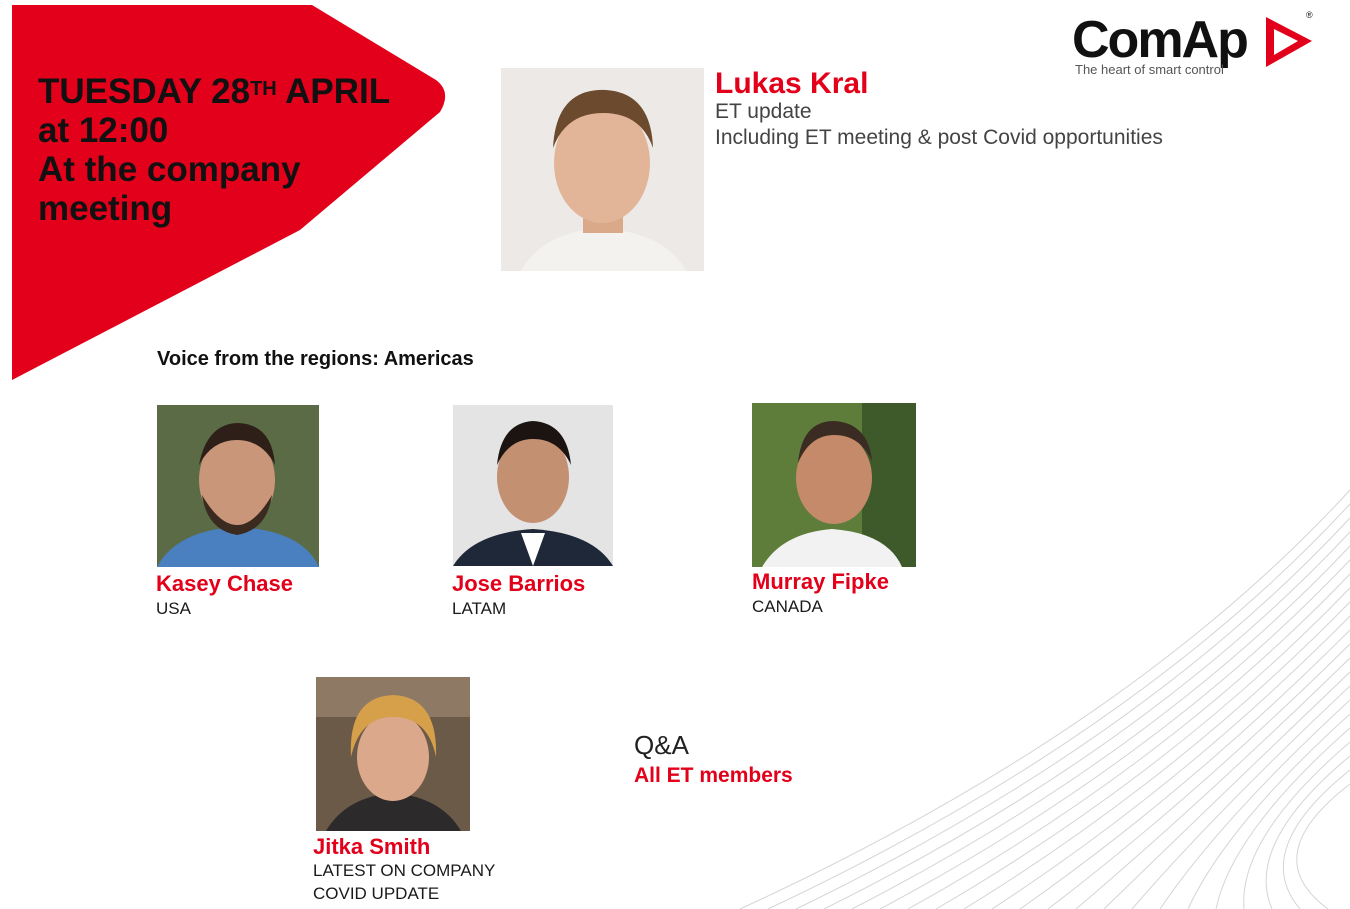  Describe the element at coordinates (144, 91) in the screenshot. I see `date-line-a: TUESDAY 28` at that location.